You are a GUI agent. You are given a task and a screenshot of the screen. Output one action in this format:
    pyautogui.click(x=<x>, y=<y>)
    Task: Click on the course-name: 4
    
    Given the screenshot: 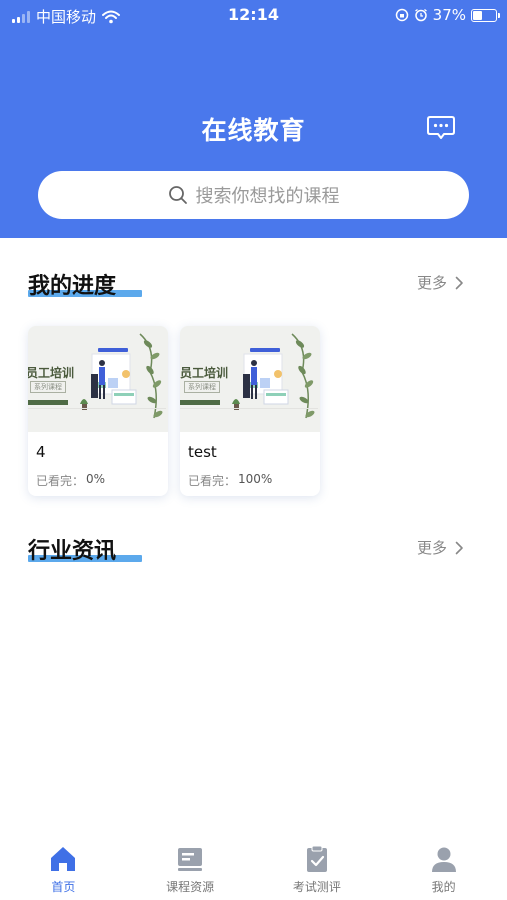 What is the action you would take?
    pyautogui.click(x=41, y=452)
    